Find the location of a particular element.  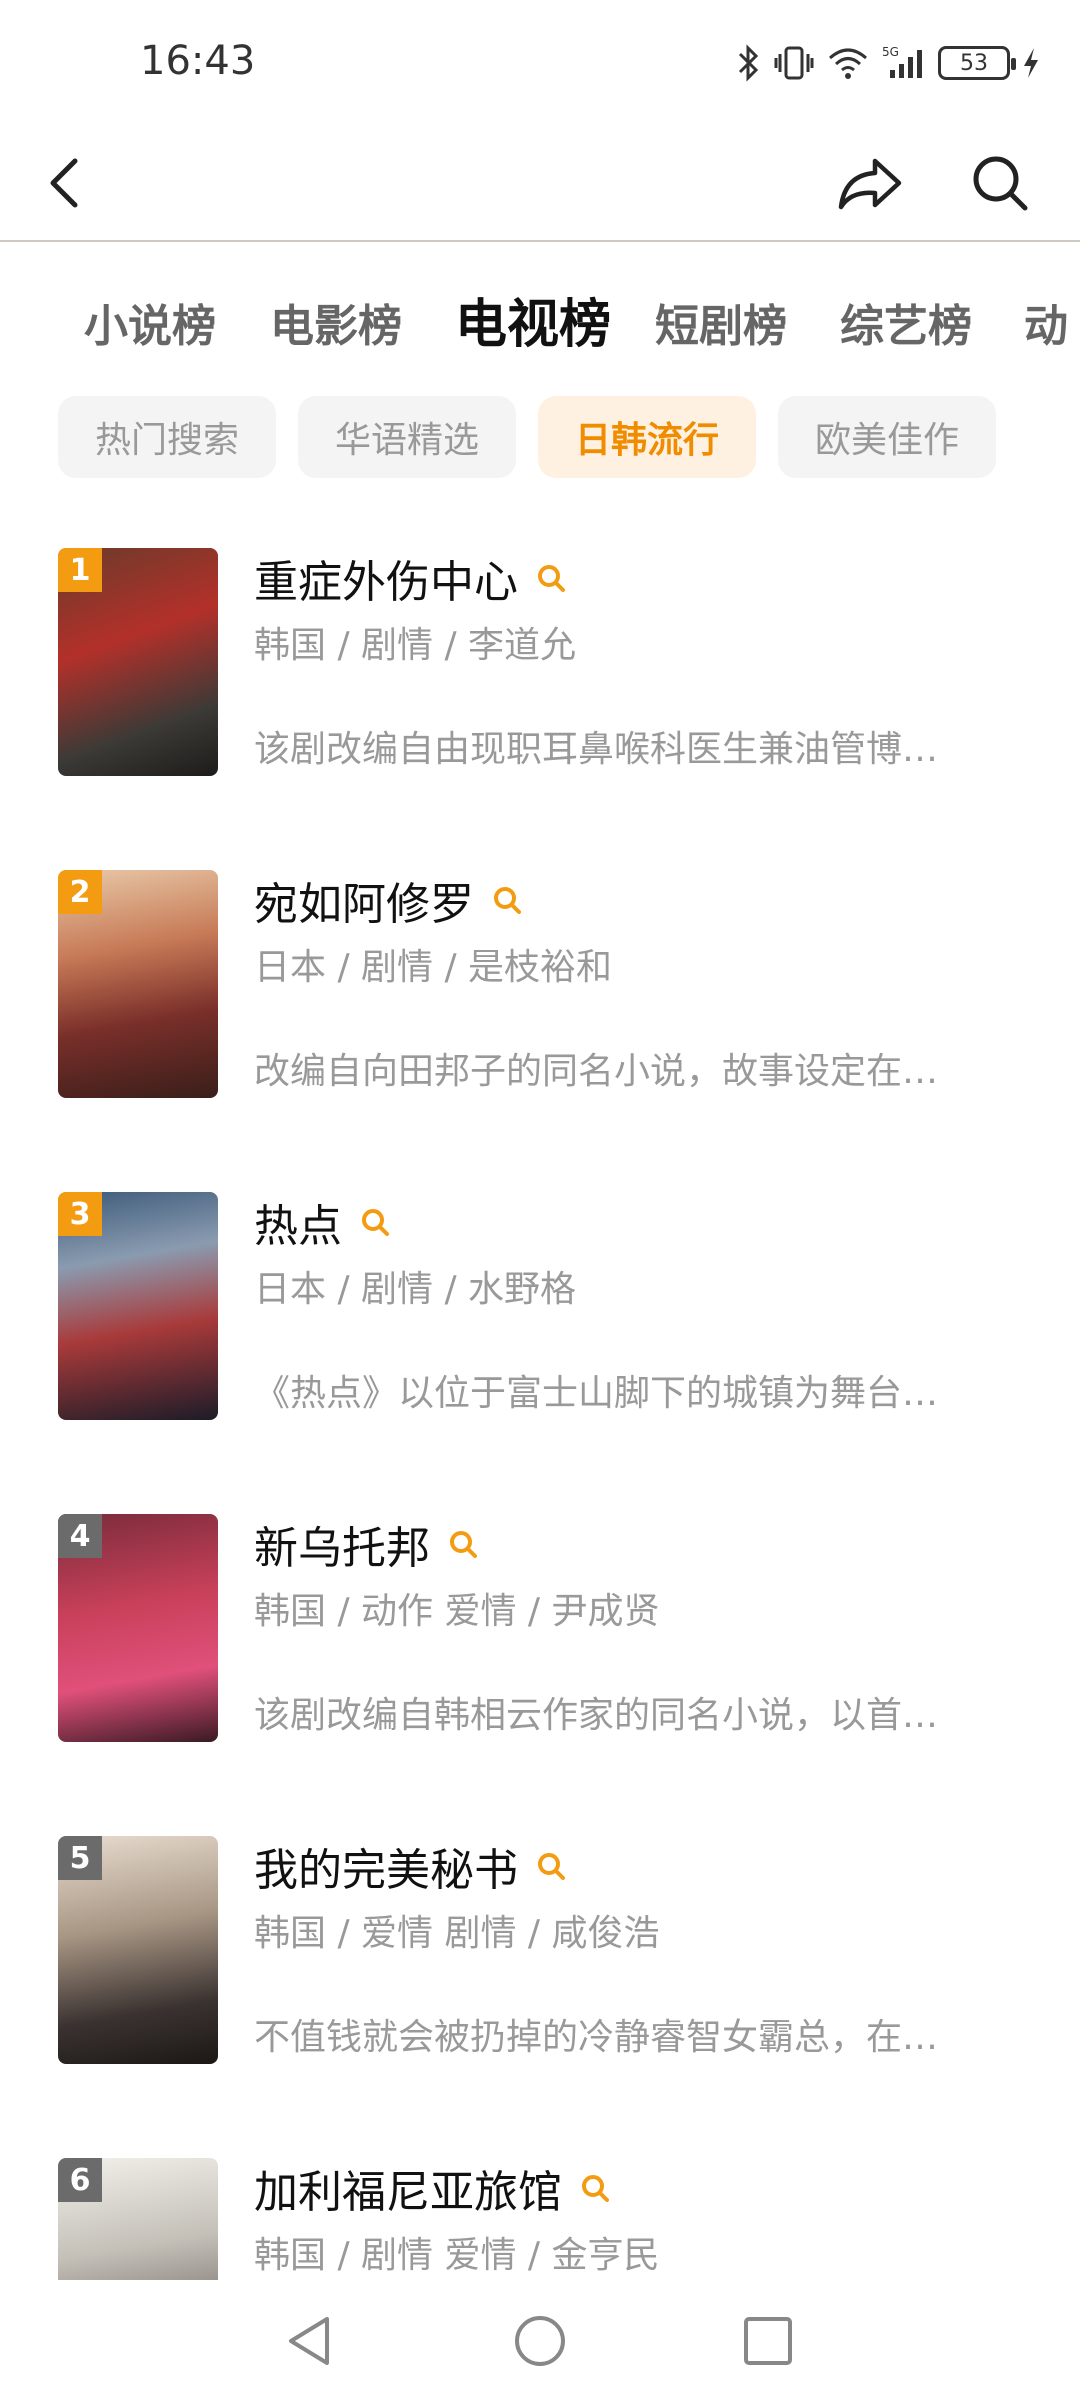

poster-image: 5 is located at coordinates (138, 1950).